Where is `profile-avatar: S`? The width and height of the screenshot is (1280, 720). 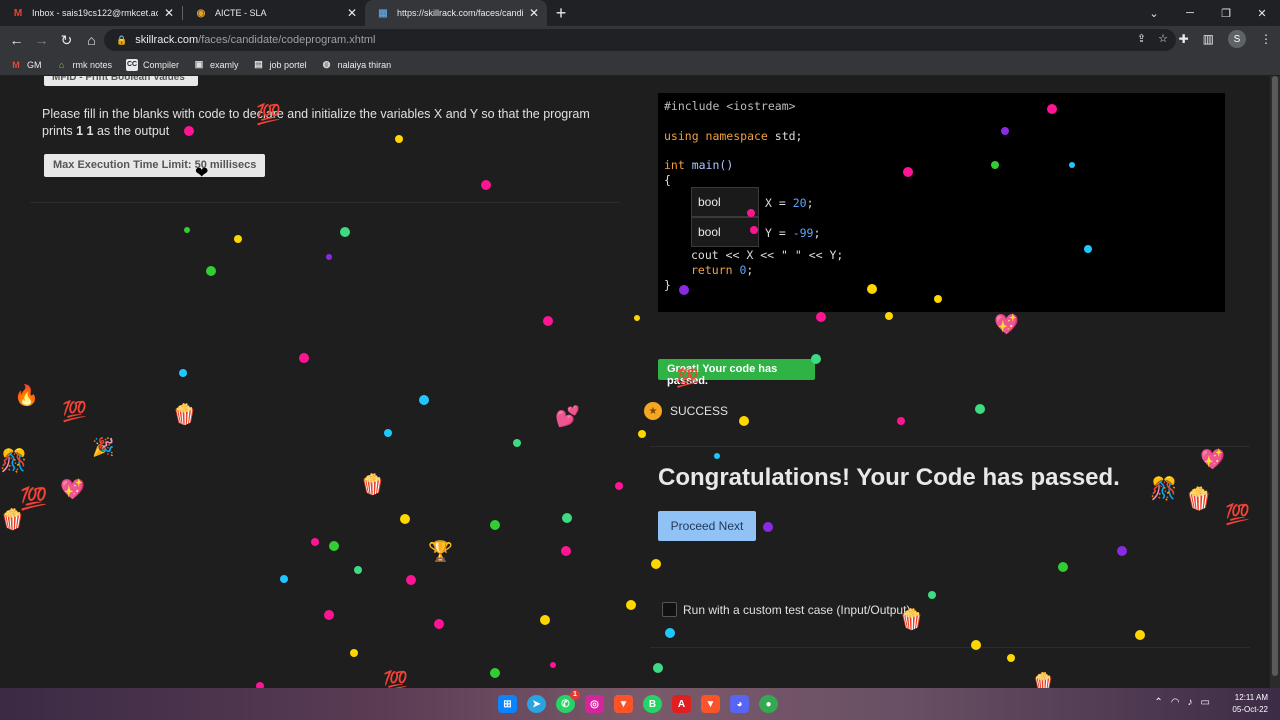
profile-avatar: S is located at coordinates (1237, 39).